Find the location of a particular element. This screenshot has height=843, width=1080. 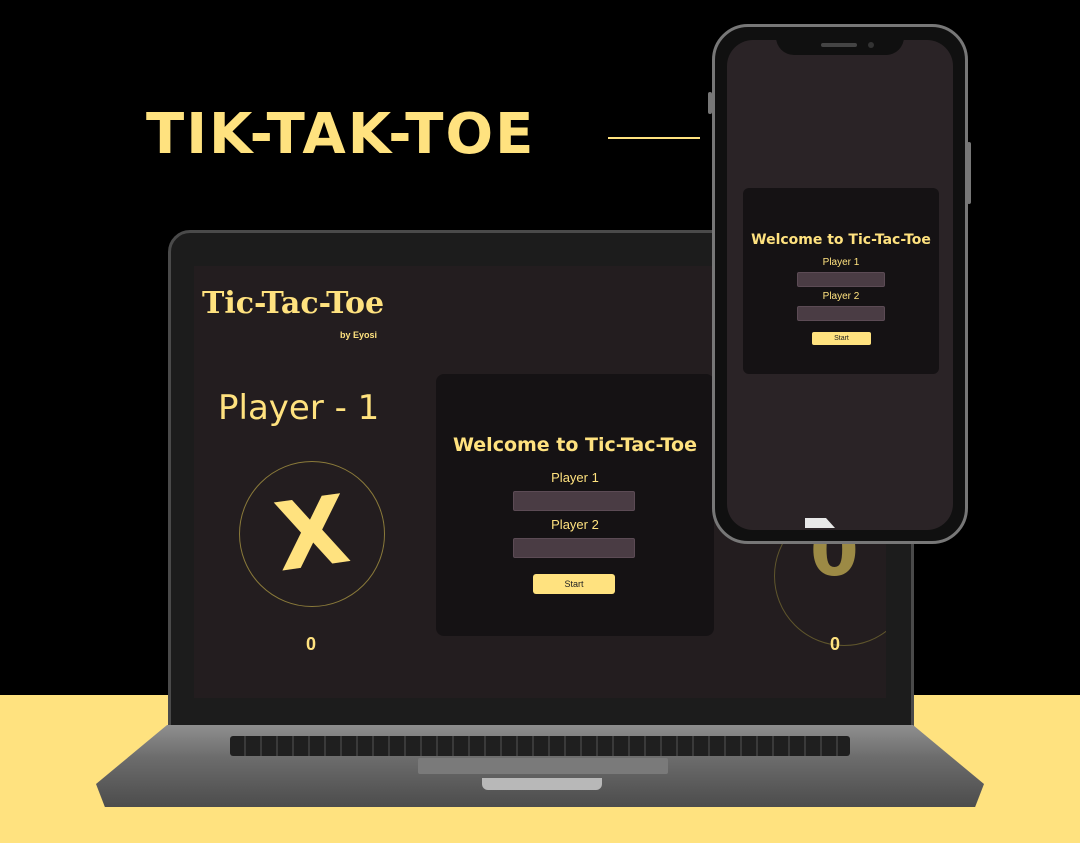

welcome-title: Welcome to Tic-Tac-Toe is located at coordinates (575, 445).